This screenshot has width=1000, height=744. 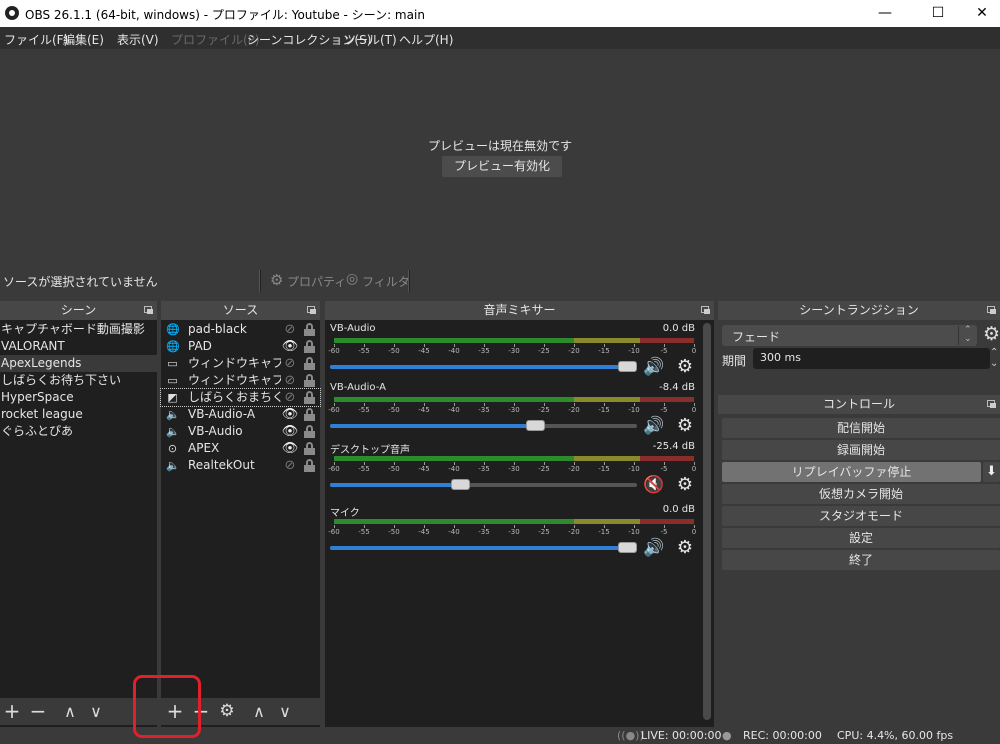 I want to click on scene-item: ApexLegends, so click(x=78, y=363).